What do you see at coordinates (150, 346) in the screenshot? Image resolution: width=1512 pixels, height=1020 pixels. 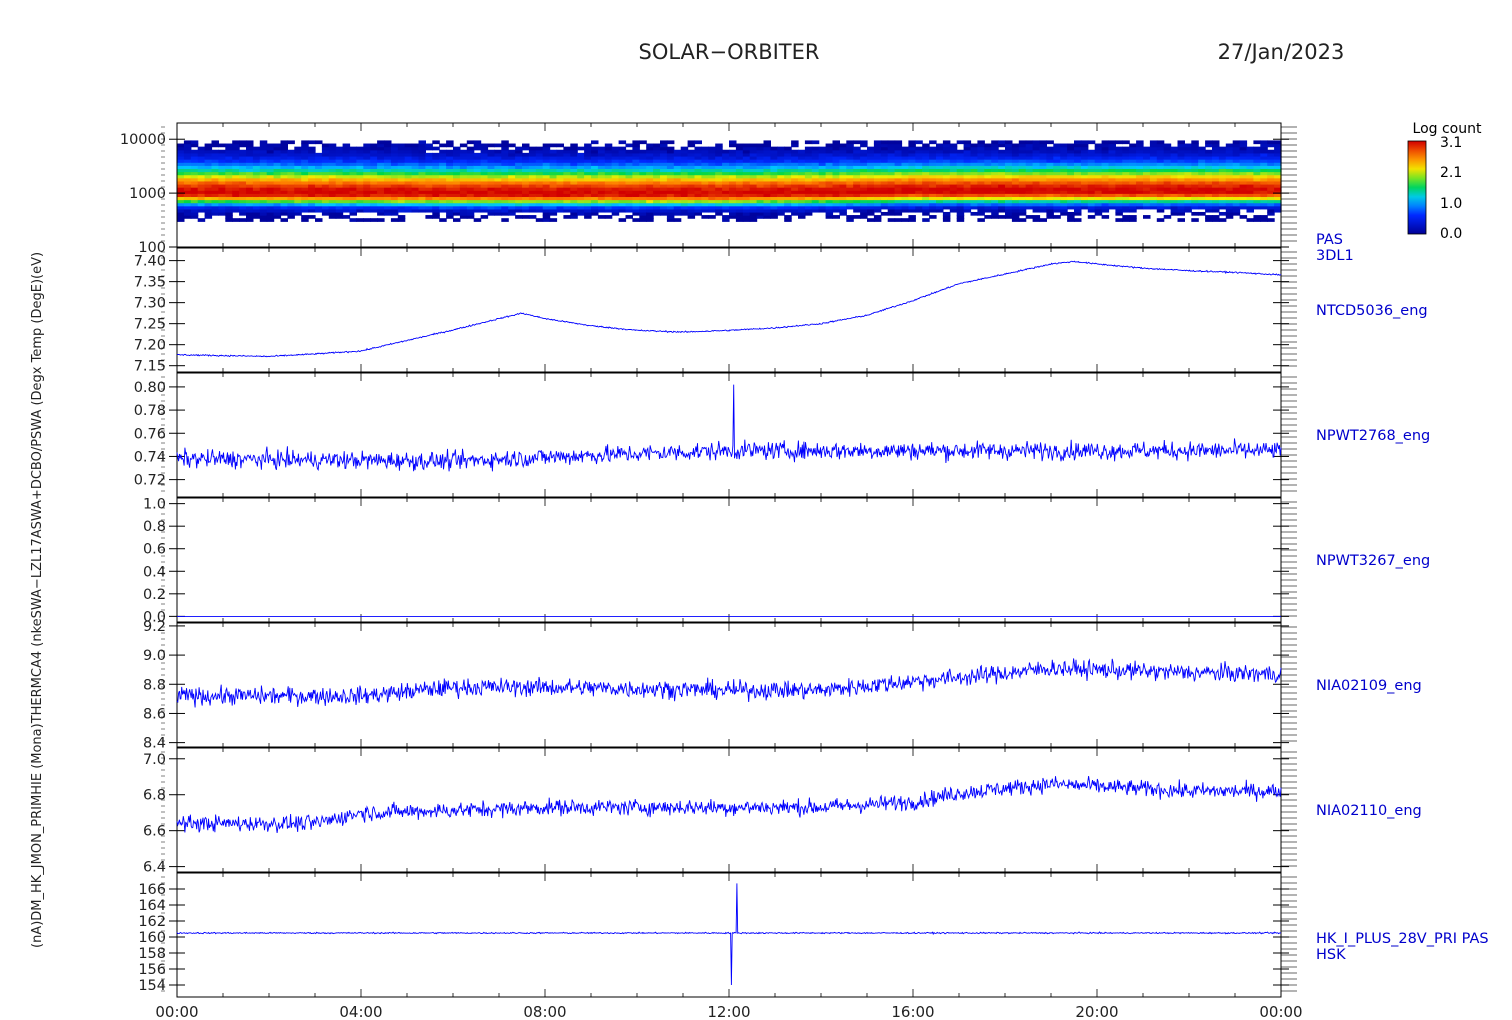 I see `panel-1-ytick-label: 7.20` at bounding box center [150, 346].